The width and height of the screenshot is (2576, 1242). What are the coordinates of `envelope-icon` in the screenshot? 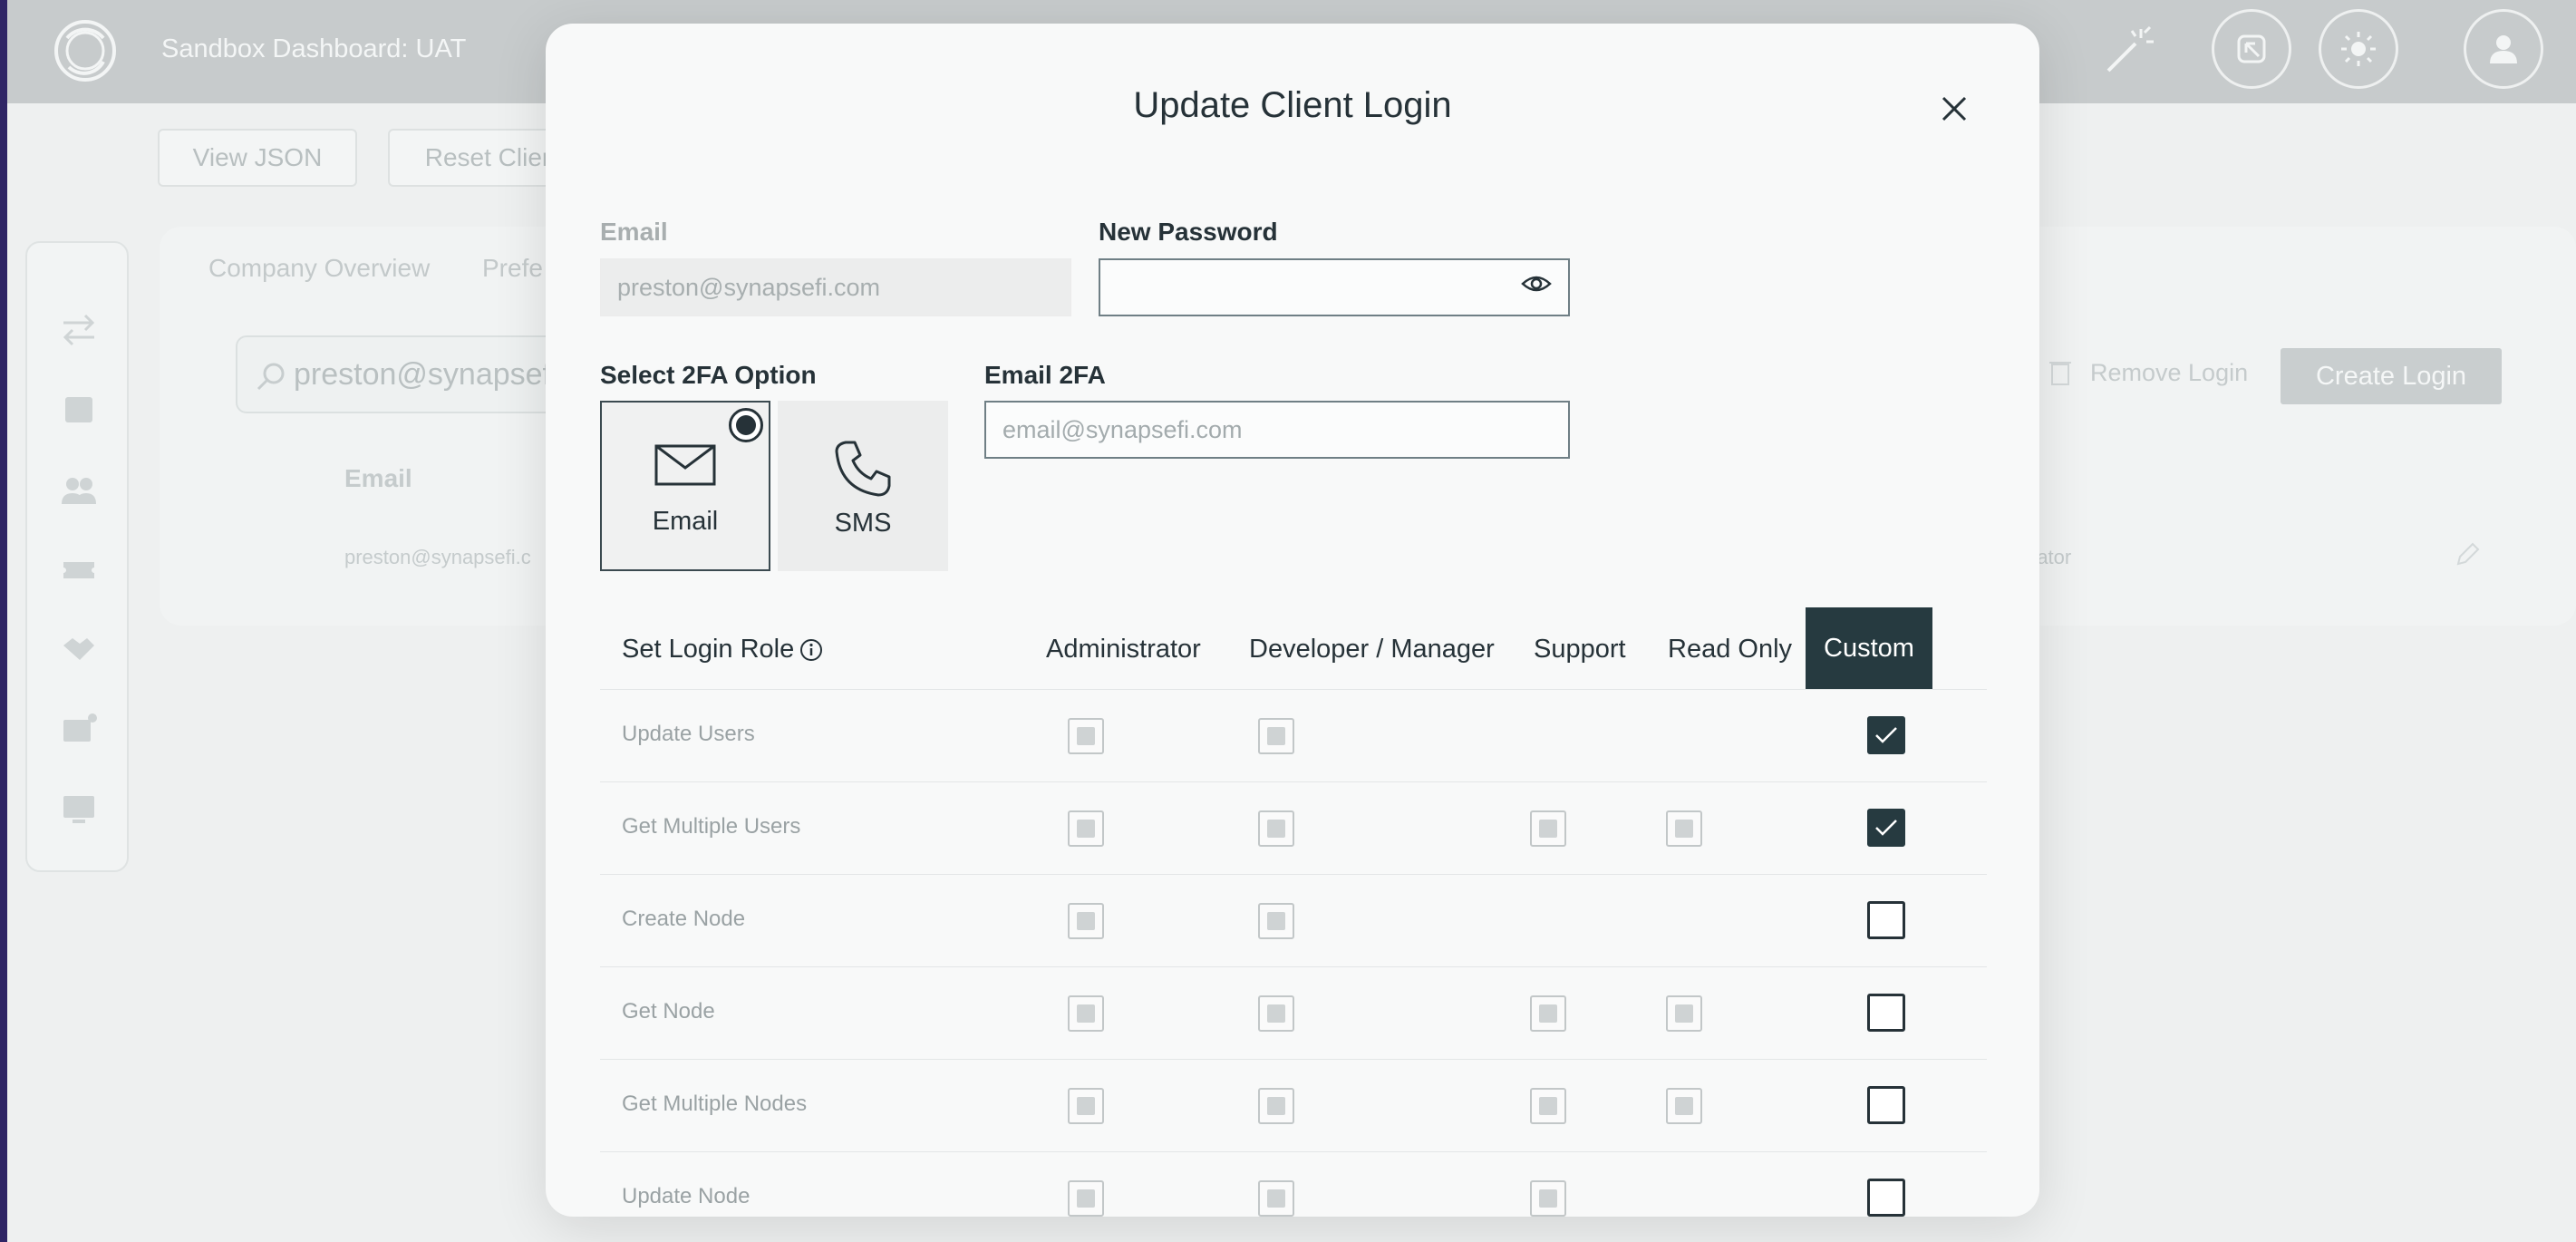 It's located at (685, 465).